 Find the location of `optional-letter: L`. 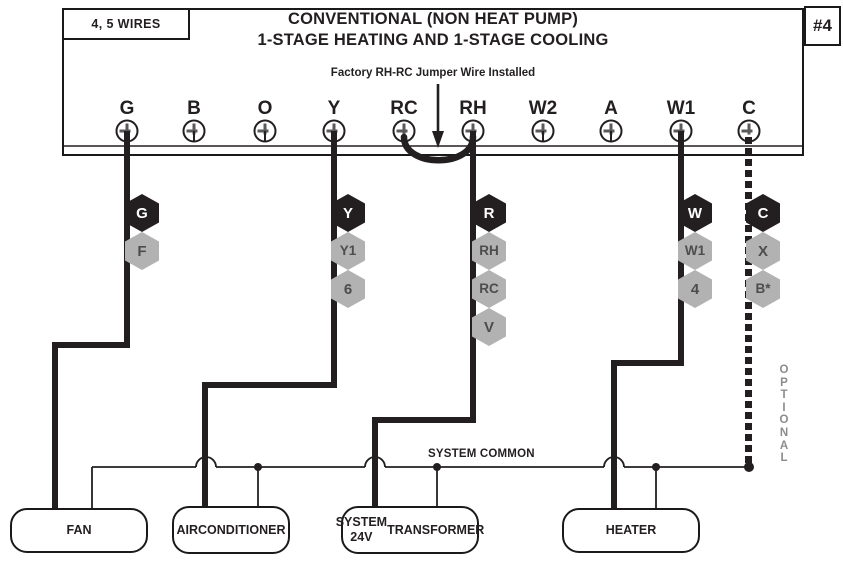

optional-letter: L is located at coordinates (784, 458).